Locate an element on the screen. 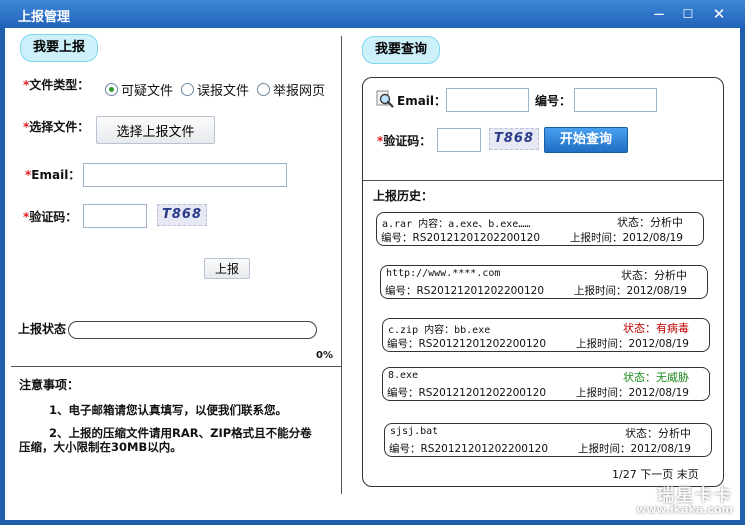 The height and width of the screenshot is (525, 745). query-divider is located at coordinates (543, 180).